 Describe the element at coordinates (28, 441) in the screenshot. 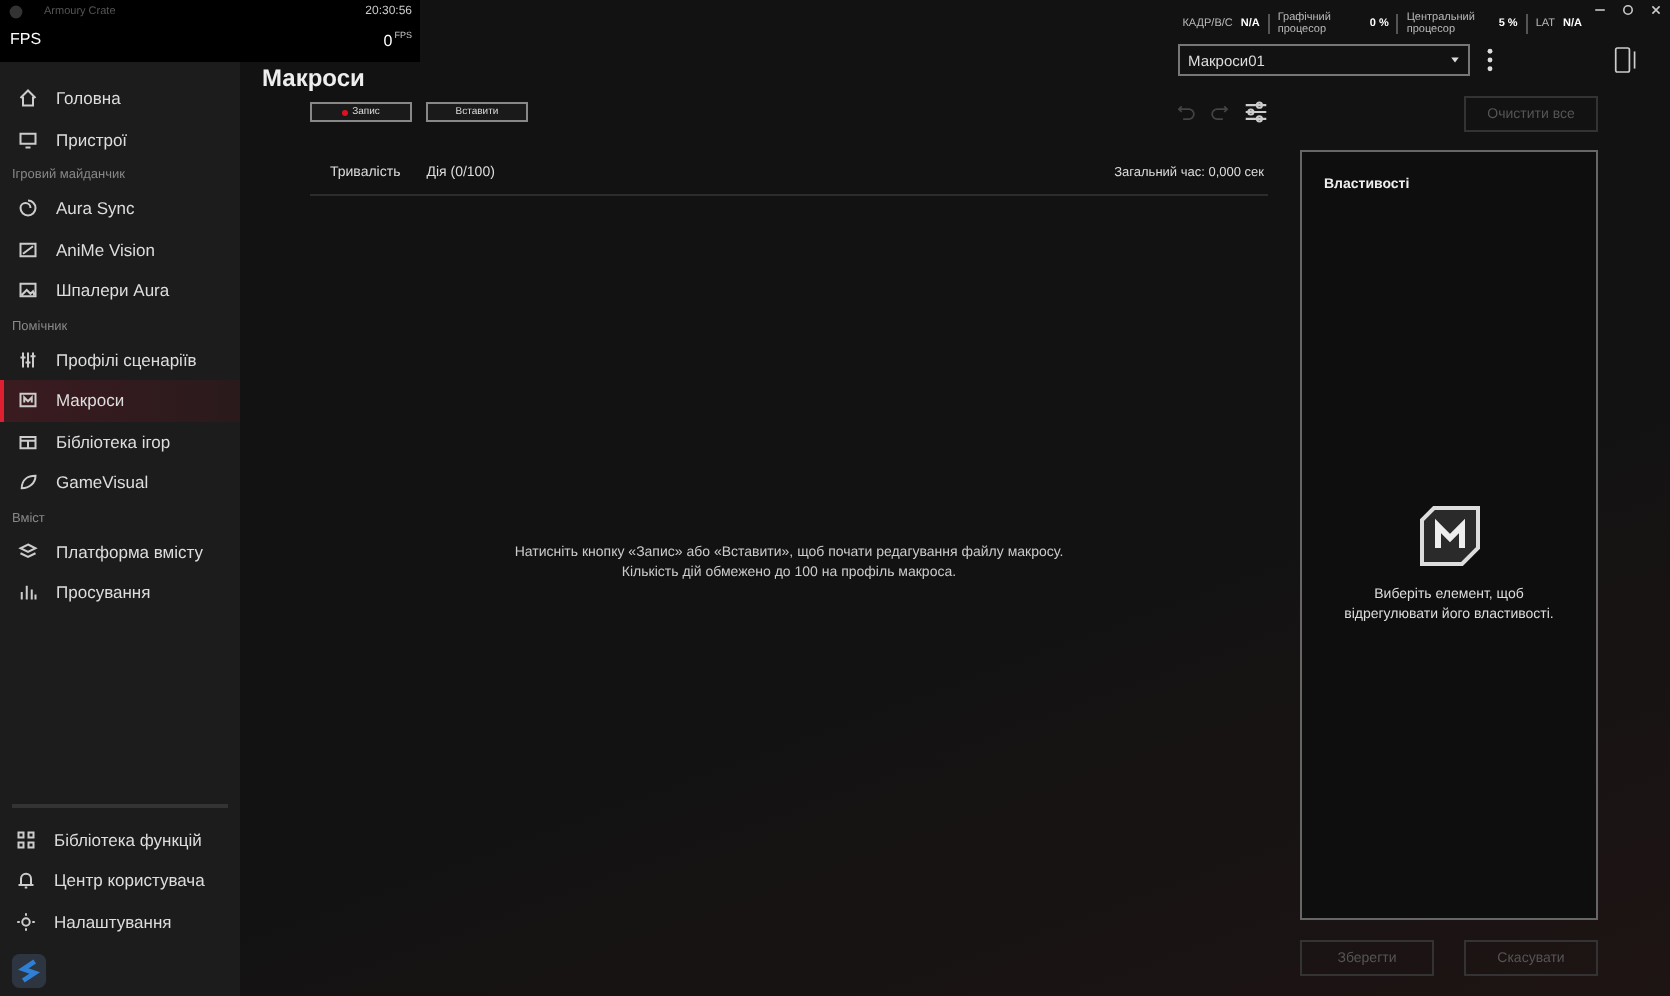

I see `grid-icon` at that location.